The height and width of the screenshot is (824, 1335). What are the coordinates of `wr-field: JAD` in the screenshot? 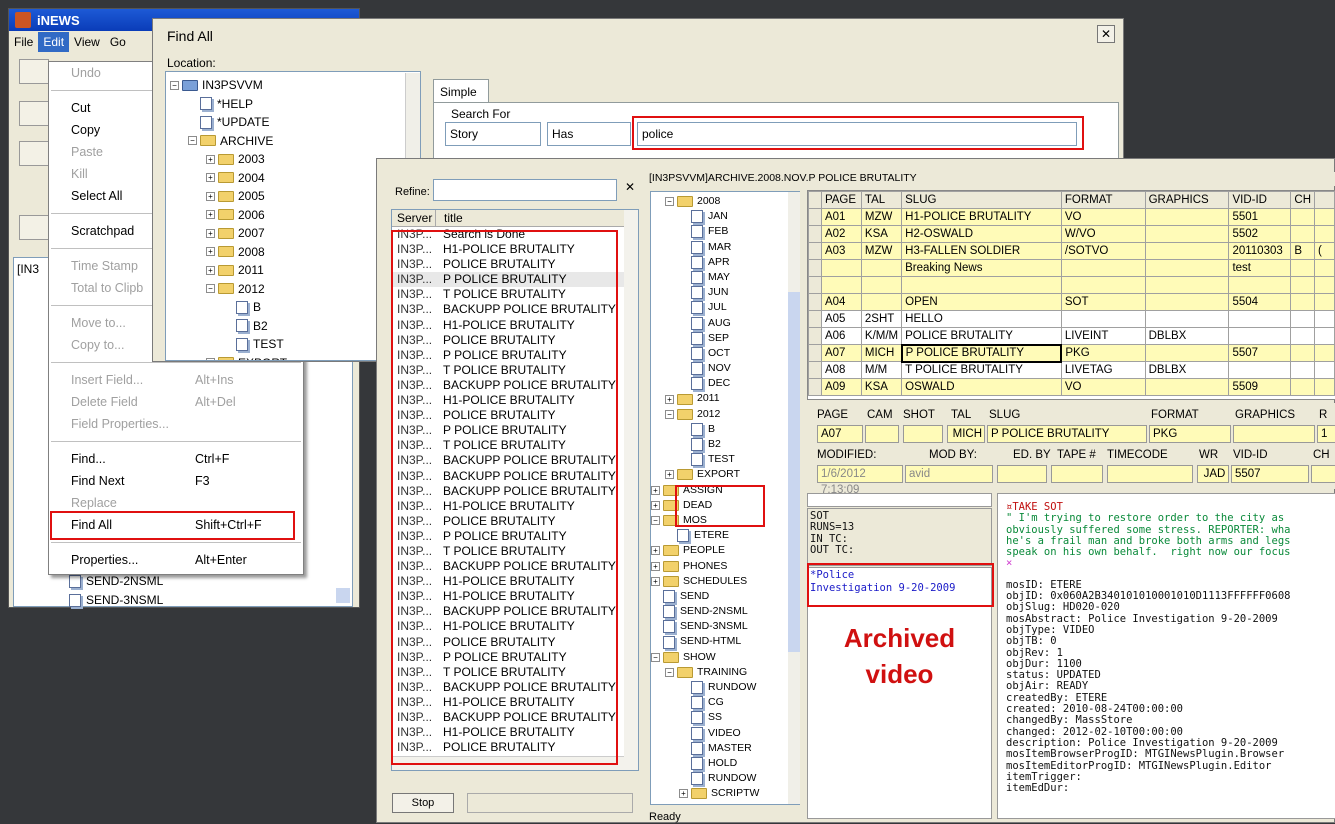 It's located at (1213, 474).